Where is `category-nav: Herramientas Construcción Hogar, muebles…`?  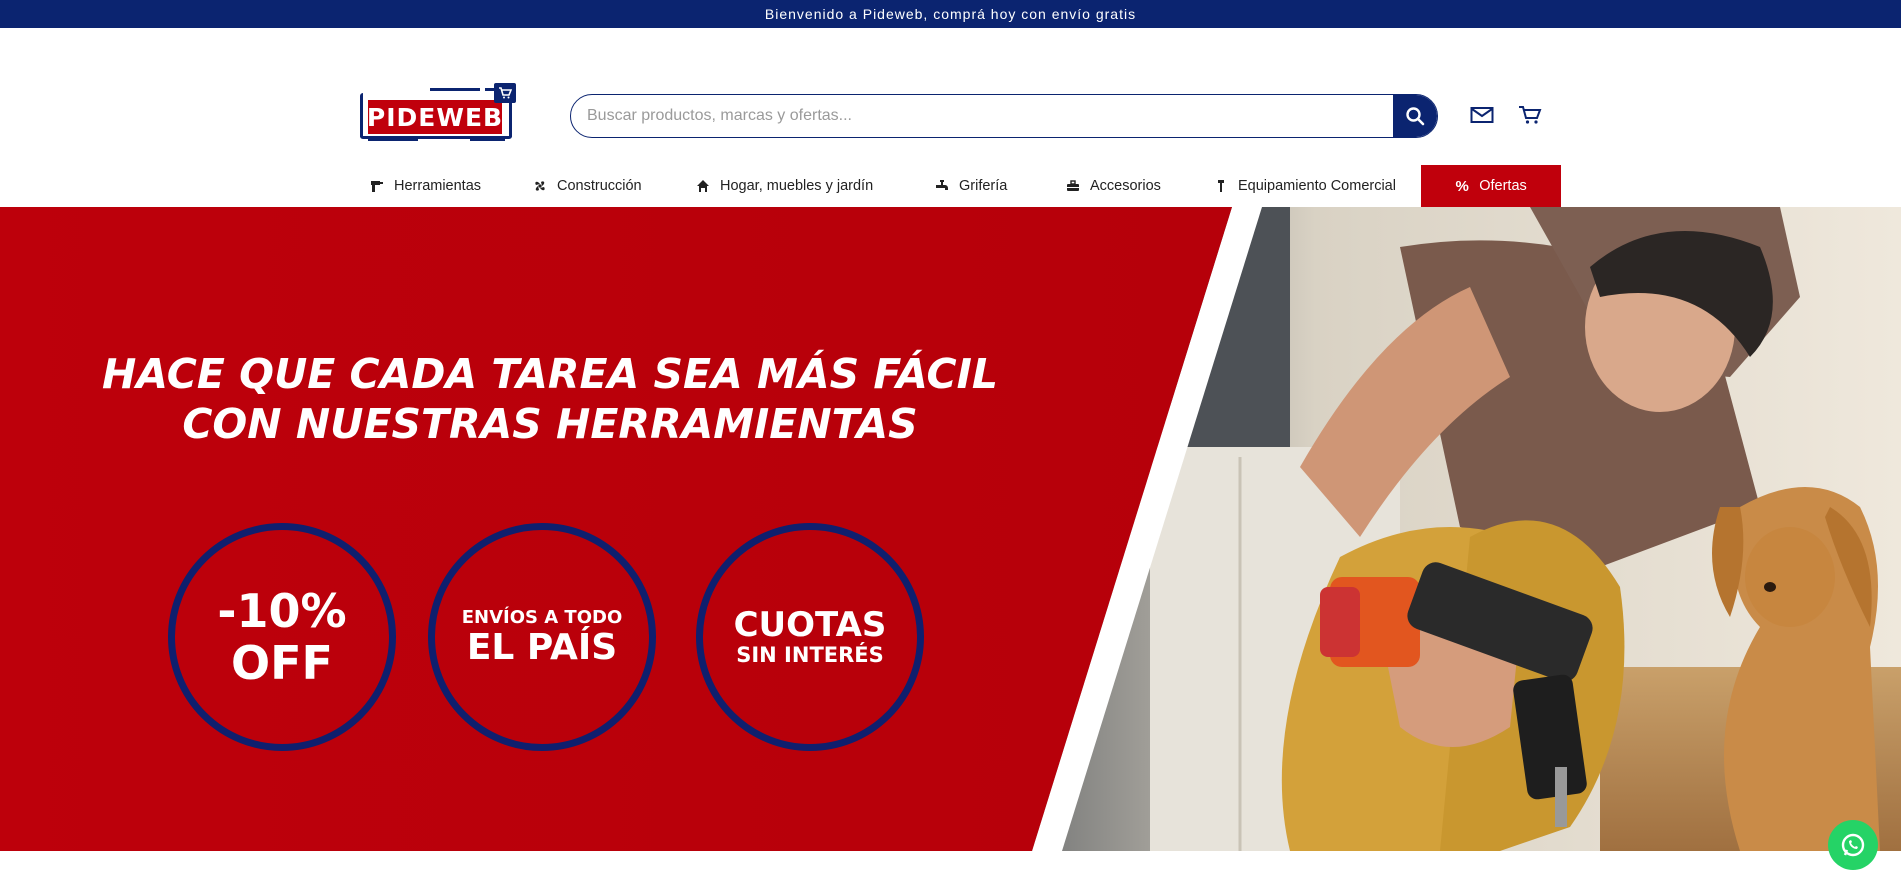 category-nav: Herramientas Construcción Hogar, muebles… is located at coordinates (950, 186).